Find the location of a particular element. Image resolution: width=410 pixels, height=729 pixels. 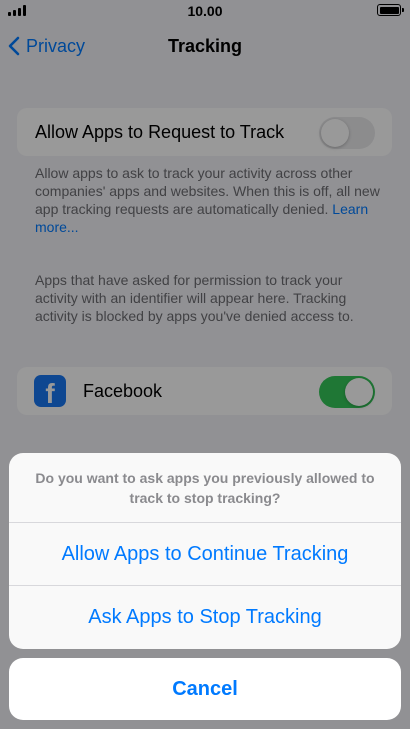

allow-continue-tracking-button: Allow Apps to Continue Tracking is located at coordinates (205, 554).